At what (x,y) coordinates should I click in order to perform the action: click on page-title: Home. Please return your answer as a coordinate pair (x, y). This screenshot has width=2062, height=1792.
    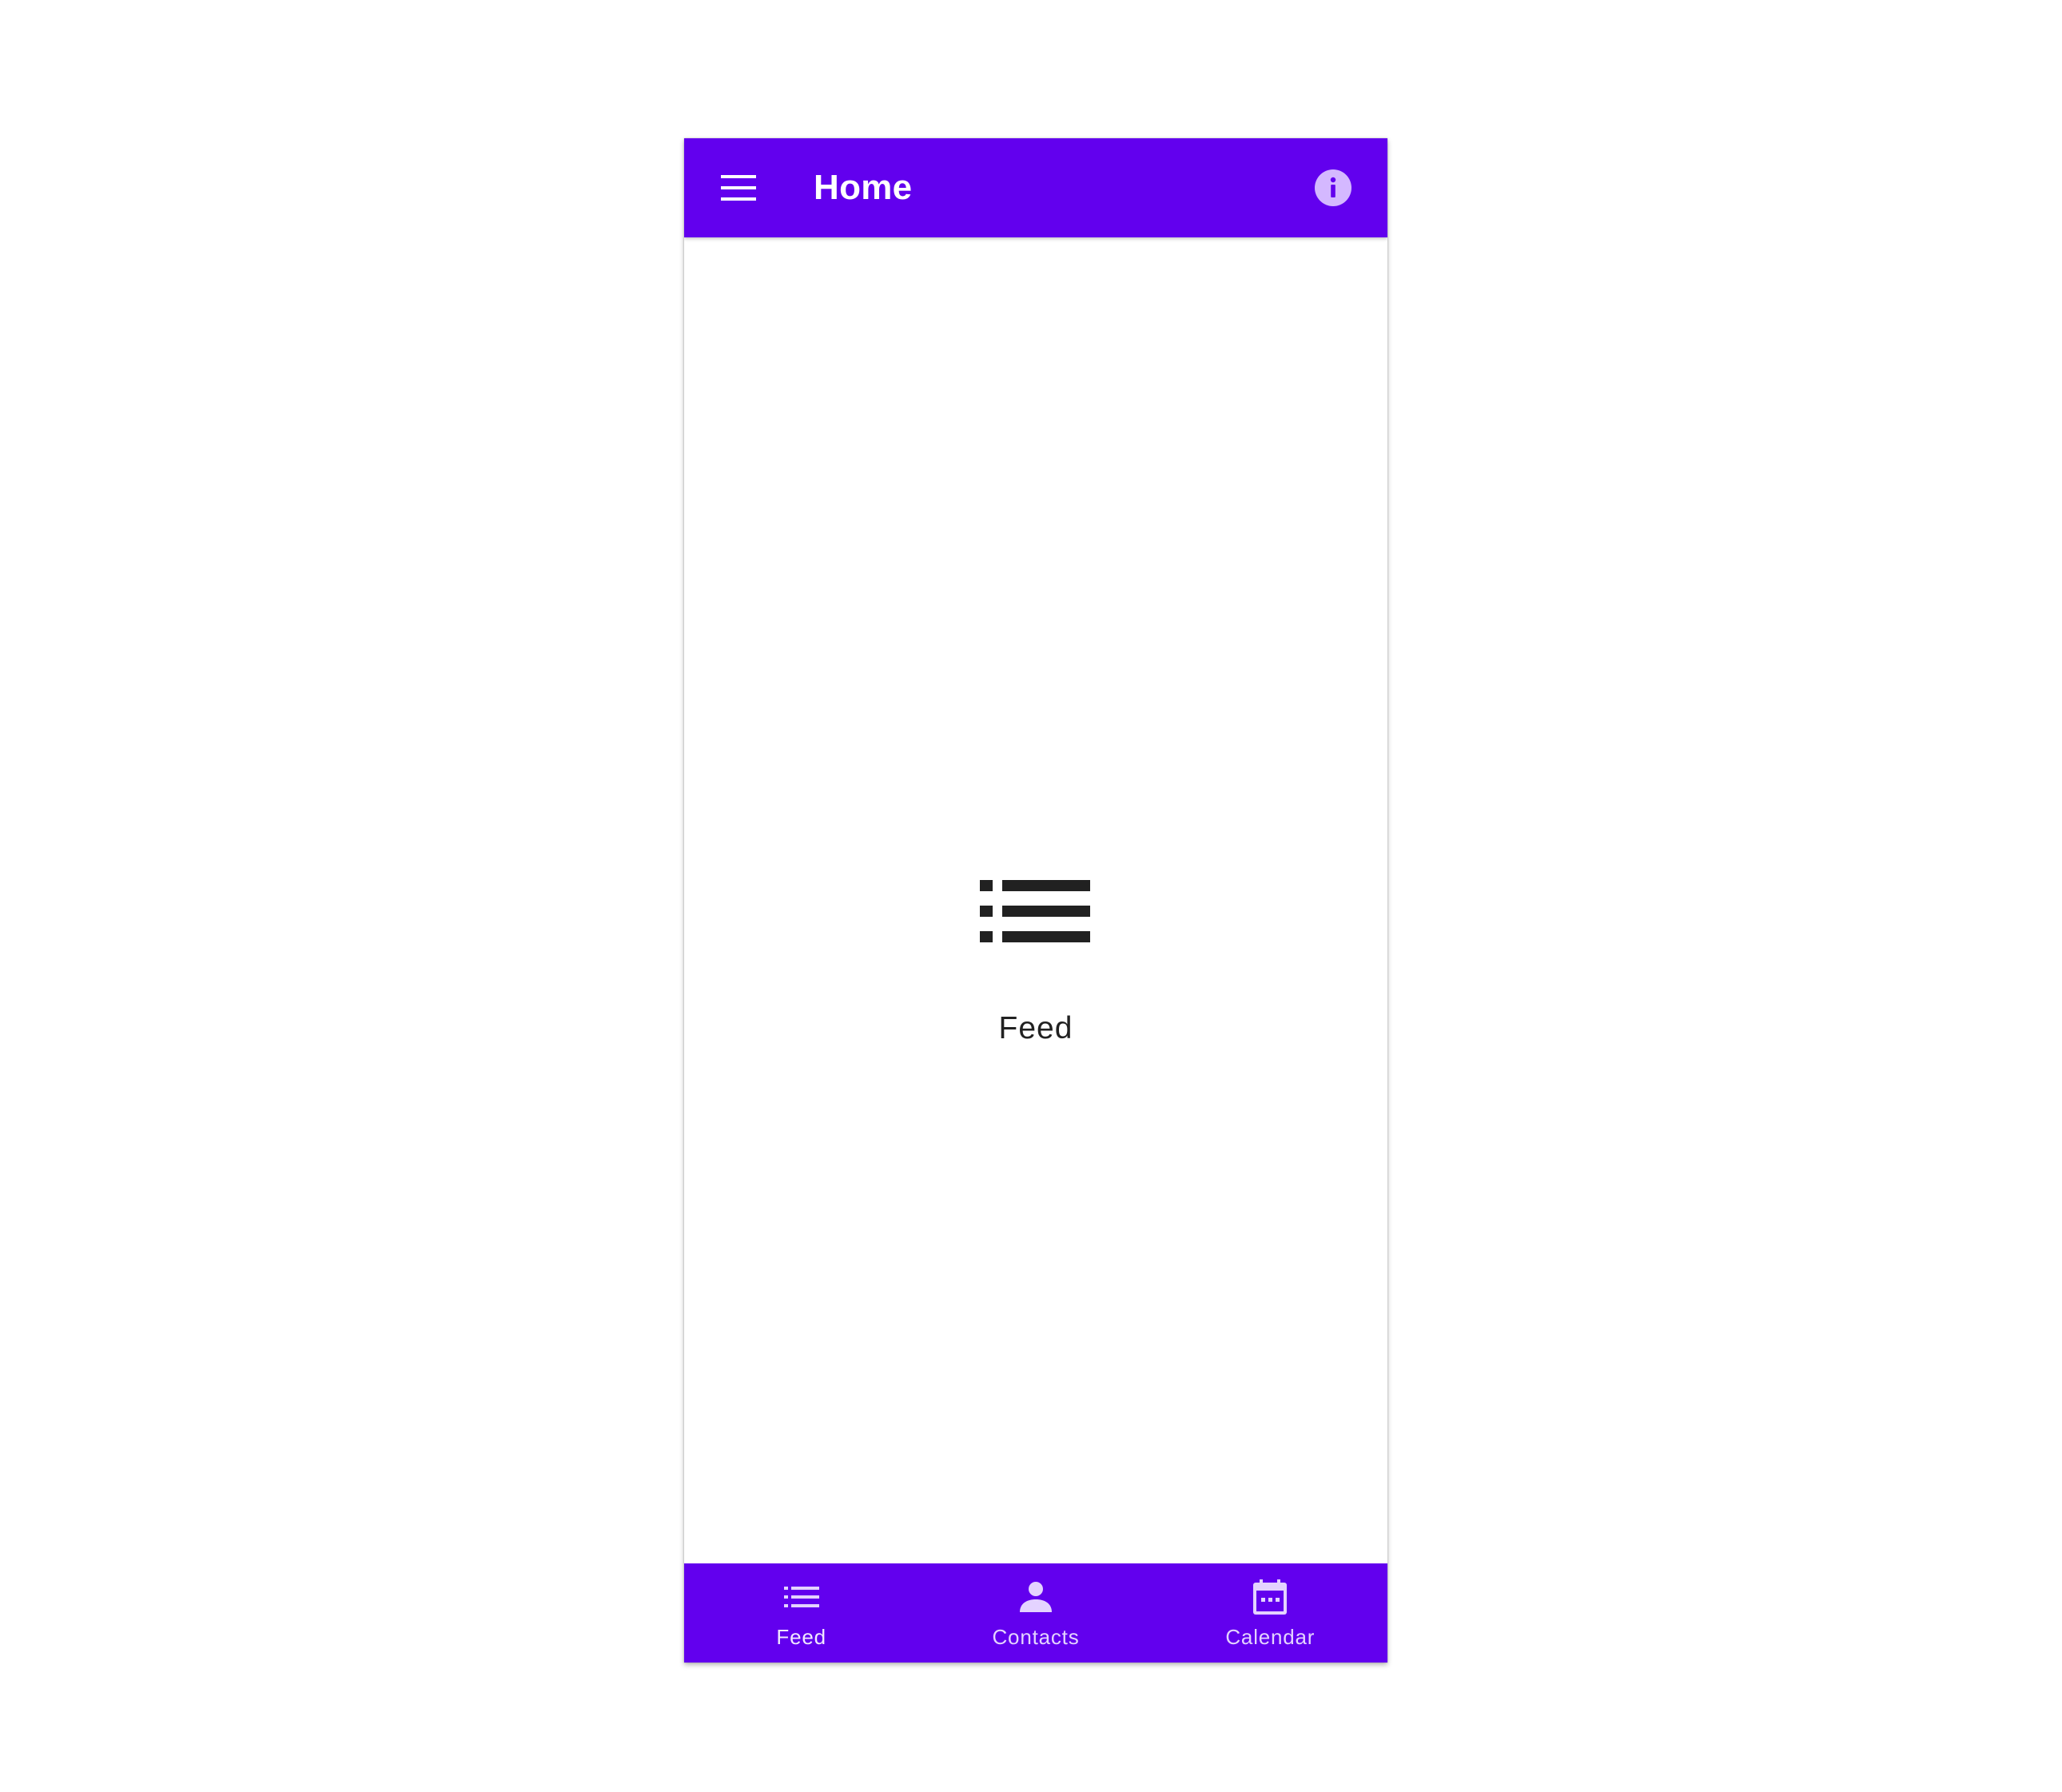
    Looking at the image, I should click on (863, 187).